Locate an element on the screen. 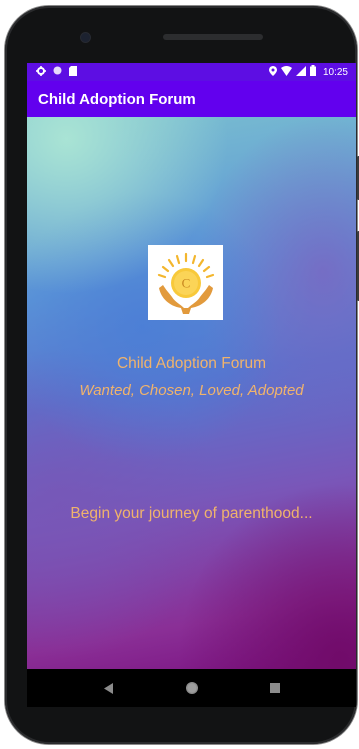 This screenshot has height=749, width=359. sun-hands-logo: C is located at coordinates (185, 283).